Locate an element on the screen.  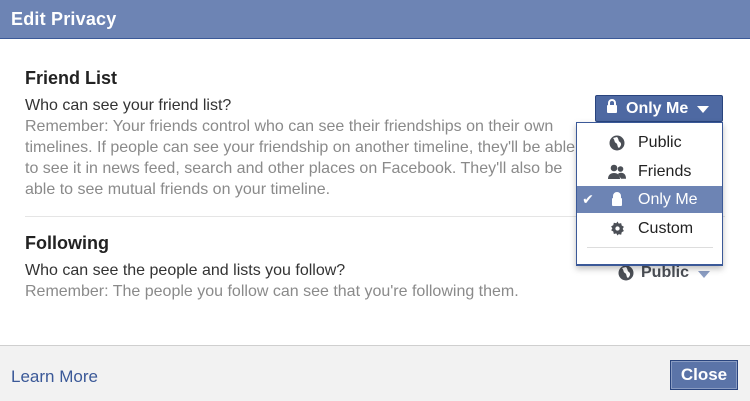
menu-separator is located at coordinates (650, 247).